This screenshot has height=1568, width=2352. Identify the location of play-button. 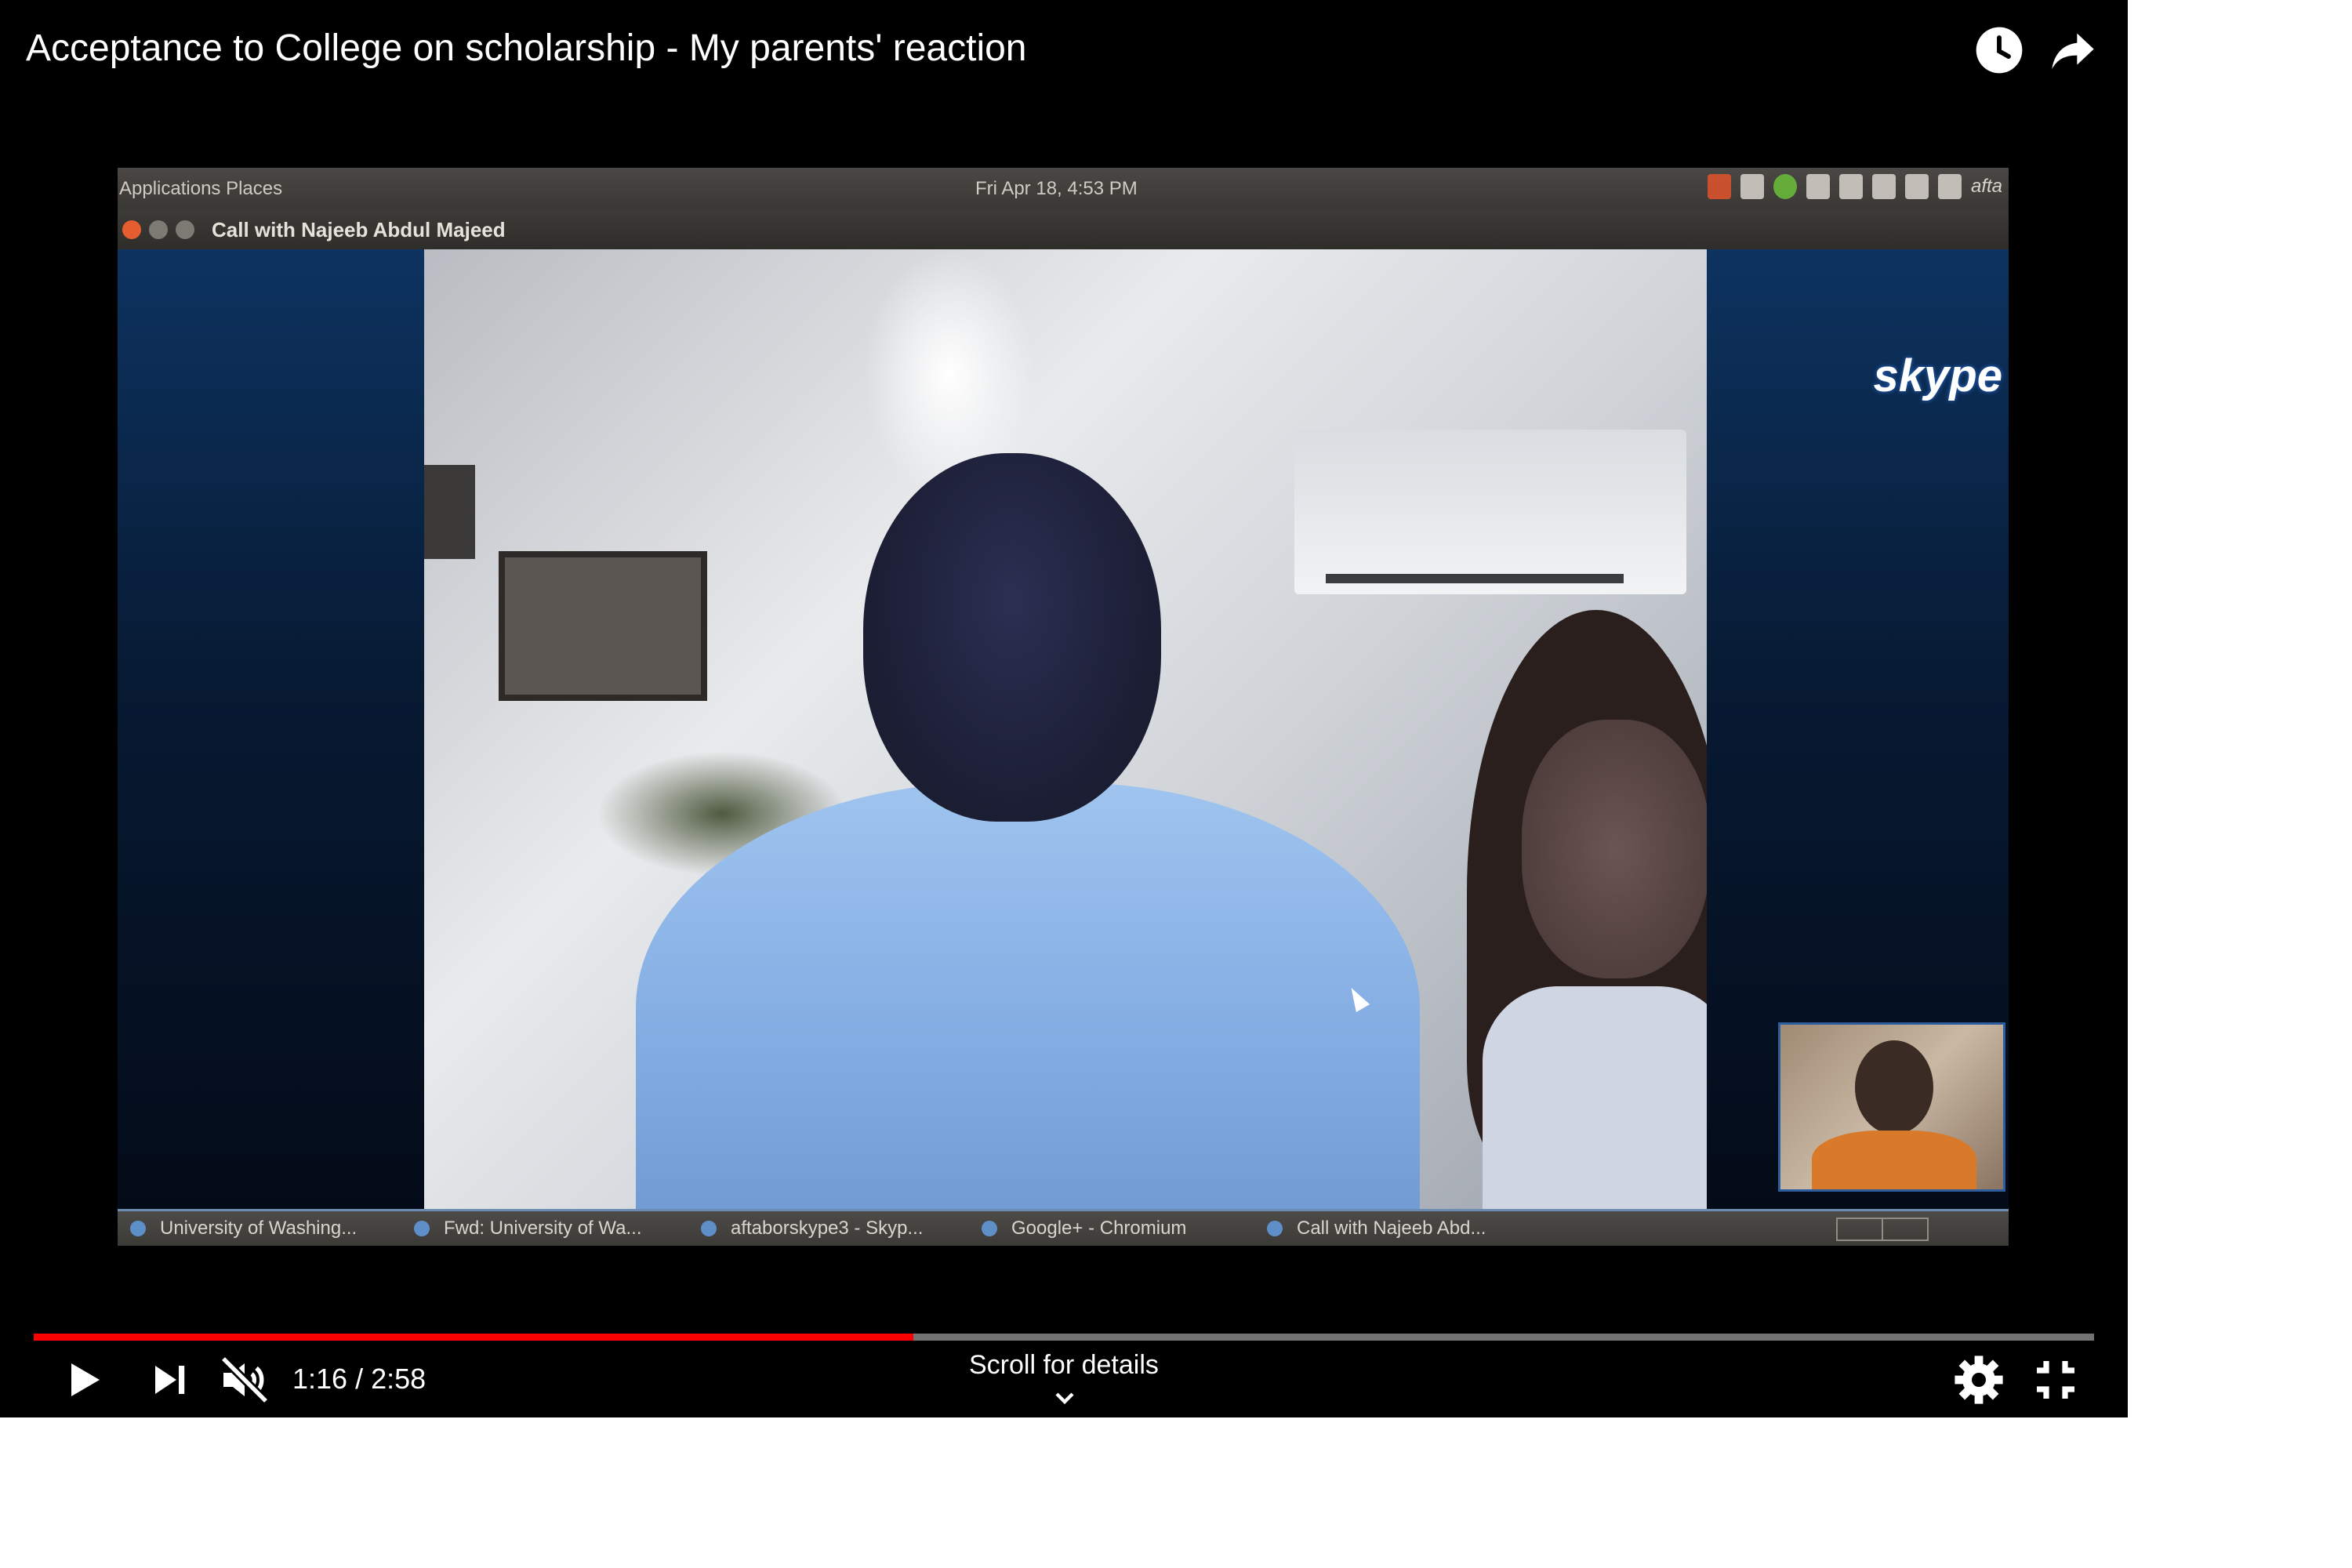
(83, 1380).